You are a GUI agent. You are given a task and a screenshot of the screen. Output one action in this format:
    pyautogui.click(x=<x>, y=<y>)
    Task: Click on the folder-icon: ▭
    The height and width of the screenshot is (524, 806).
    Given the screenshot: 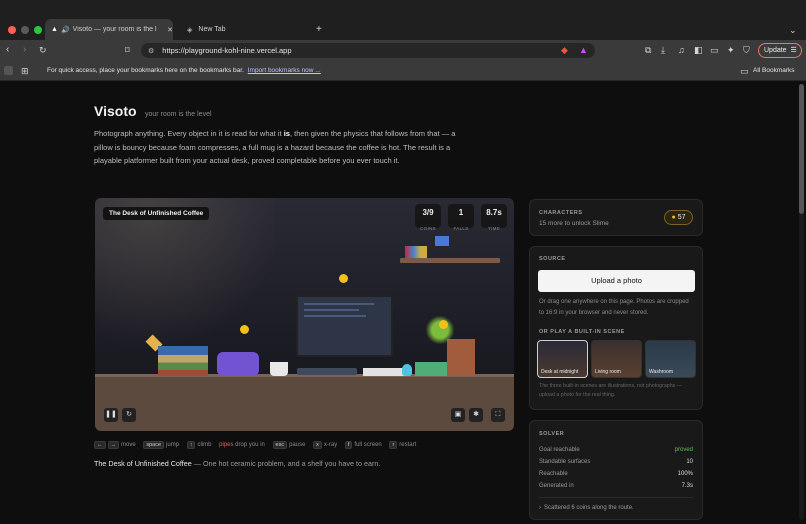 What is the action you would take?
    pyautogui.click(x=744, y=71)
    